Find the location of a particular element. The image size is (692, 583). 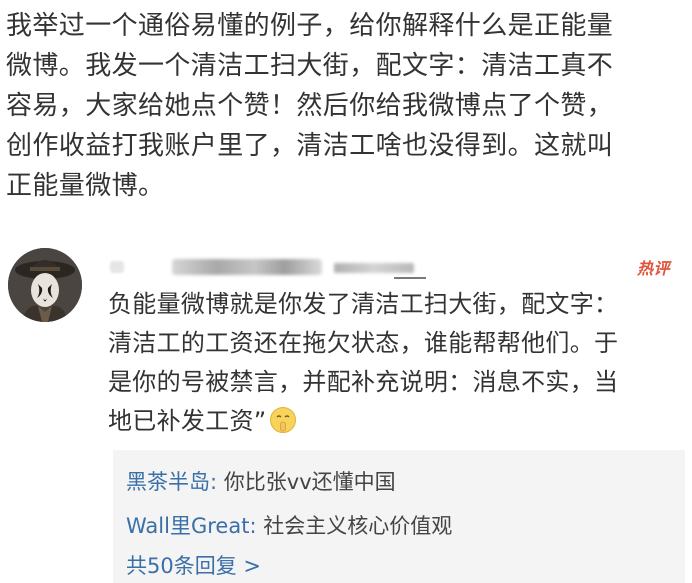

reply-text: 你比张vv还懂中国 is located at coordinates (309, 482).